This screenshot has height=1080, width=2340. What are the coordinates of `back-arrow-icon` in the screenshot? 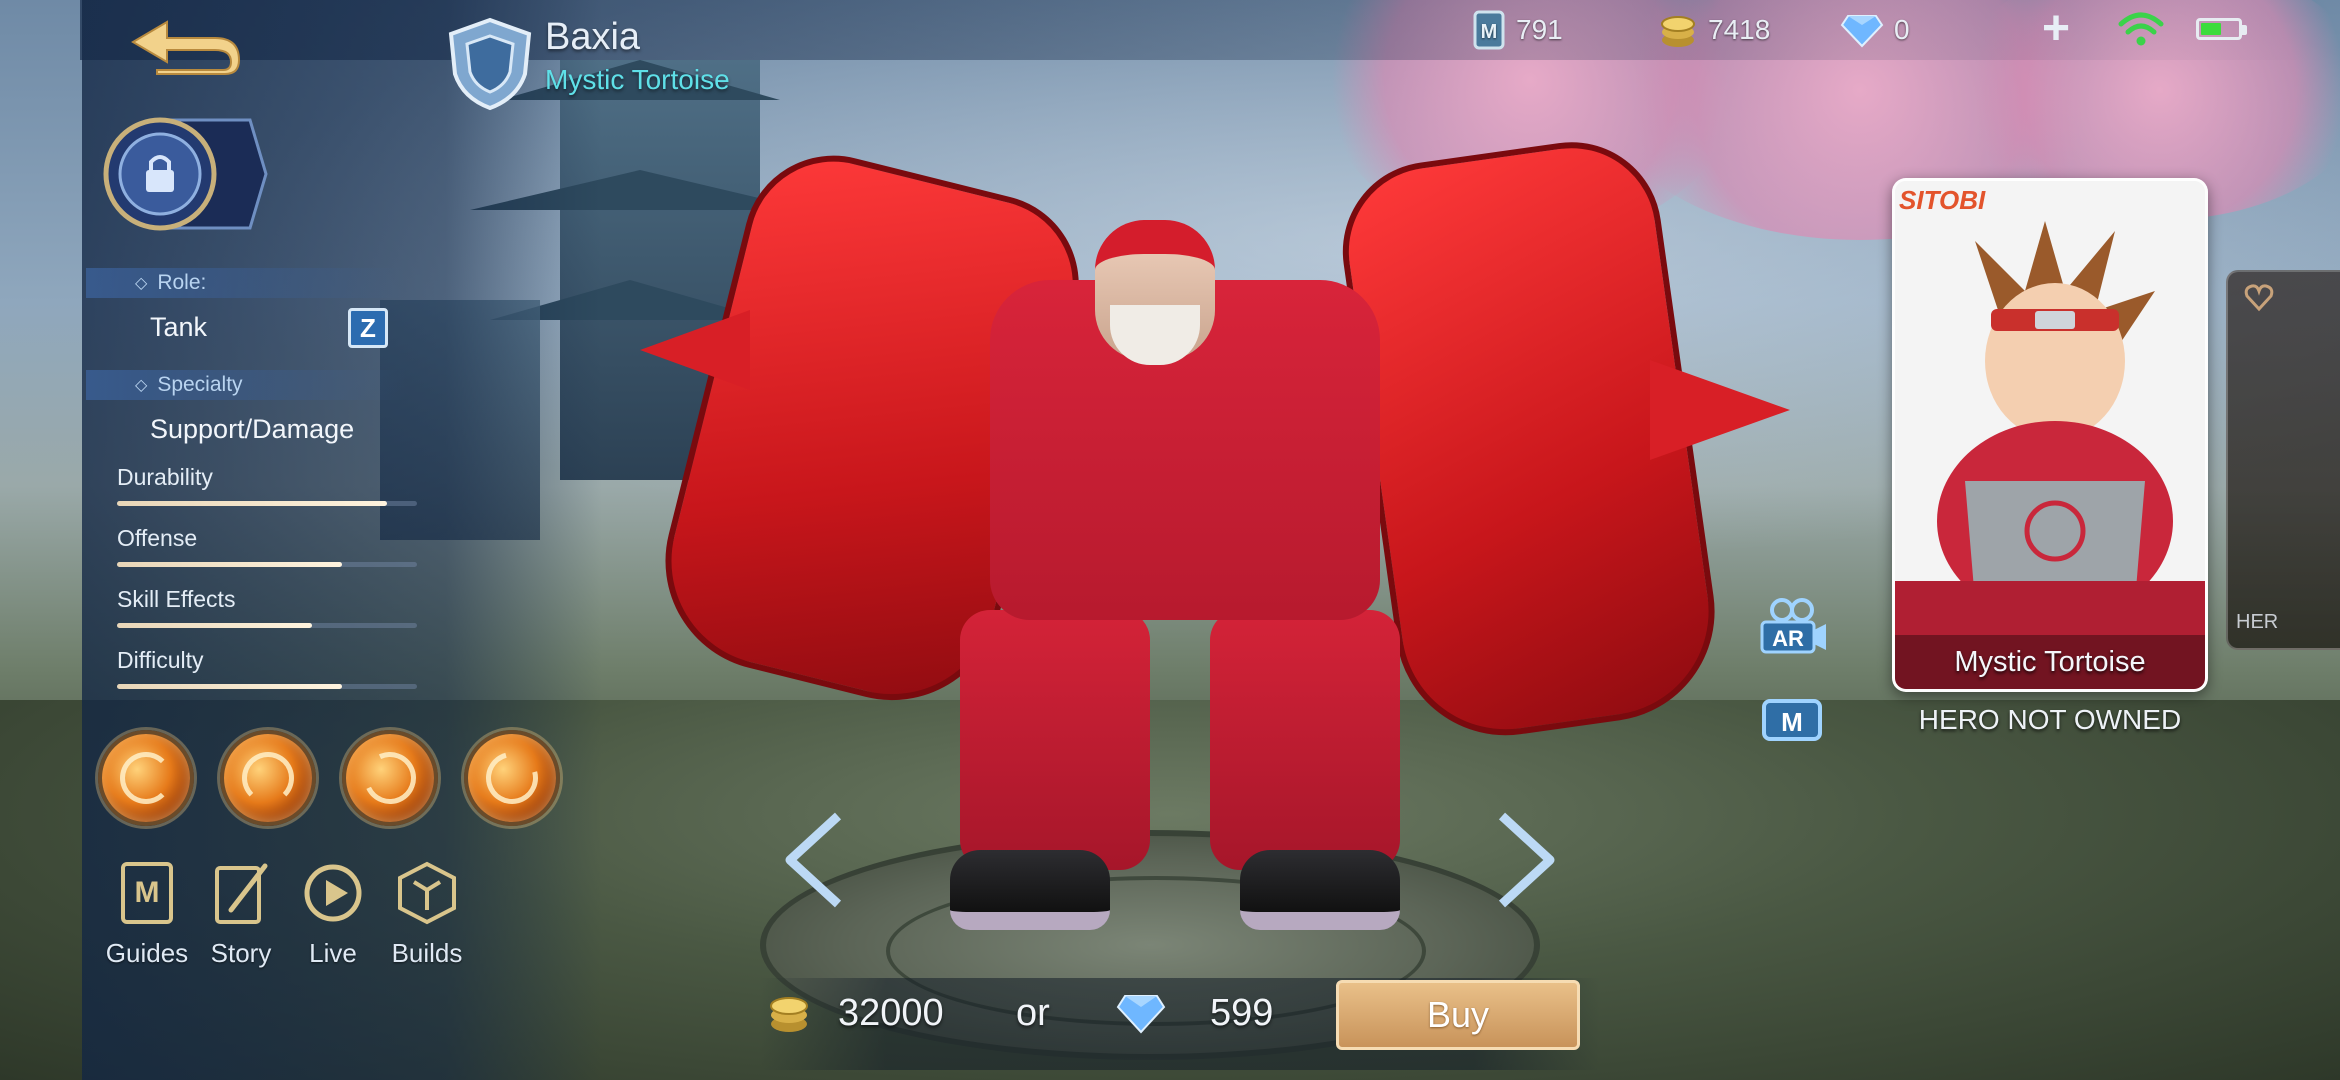 It's located at (186, 47).